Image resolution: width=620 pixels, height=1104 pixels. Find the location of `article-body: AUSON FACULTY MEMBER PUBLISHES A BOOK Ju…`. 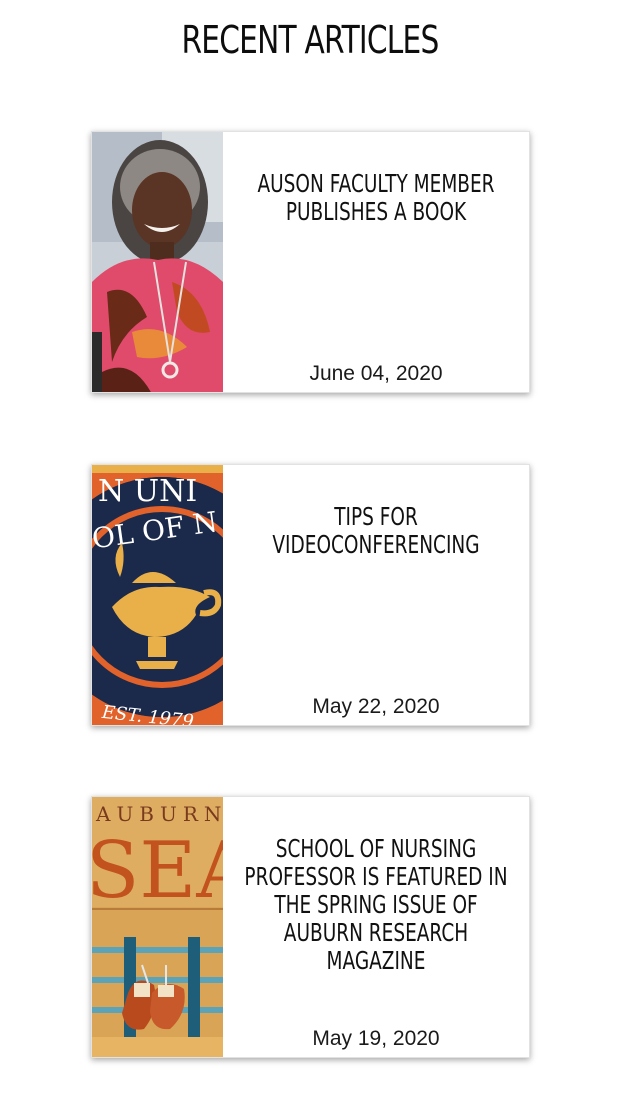

article-body: AUSON FACULTY MEMBER PUBLISHES A BOOK Ju… is located at coordinates (376, 262).